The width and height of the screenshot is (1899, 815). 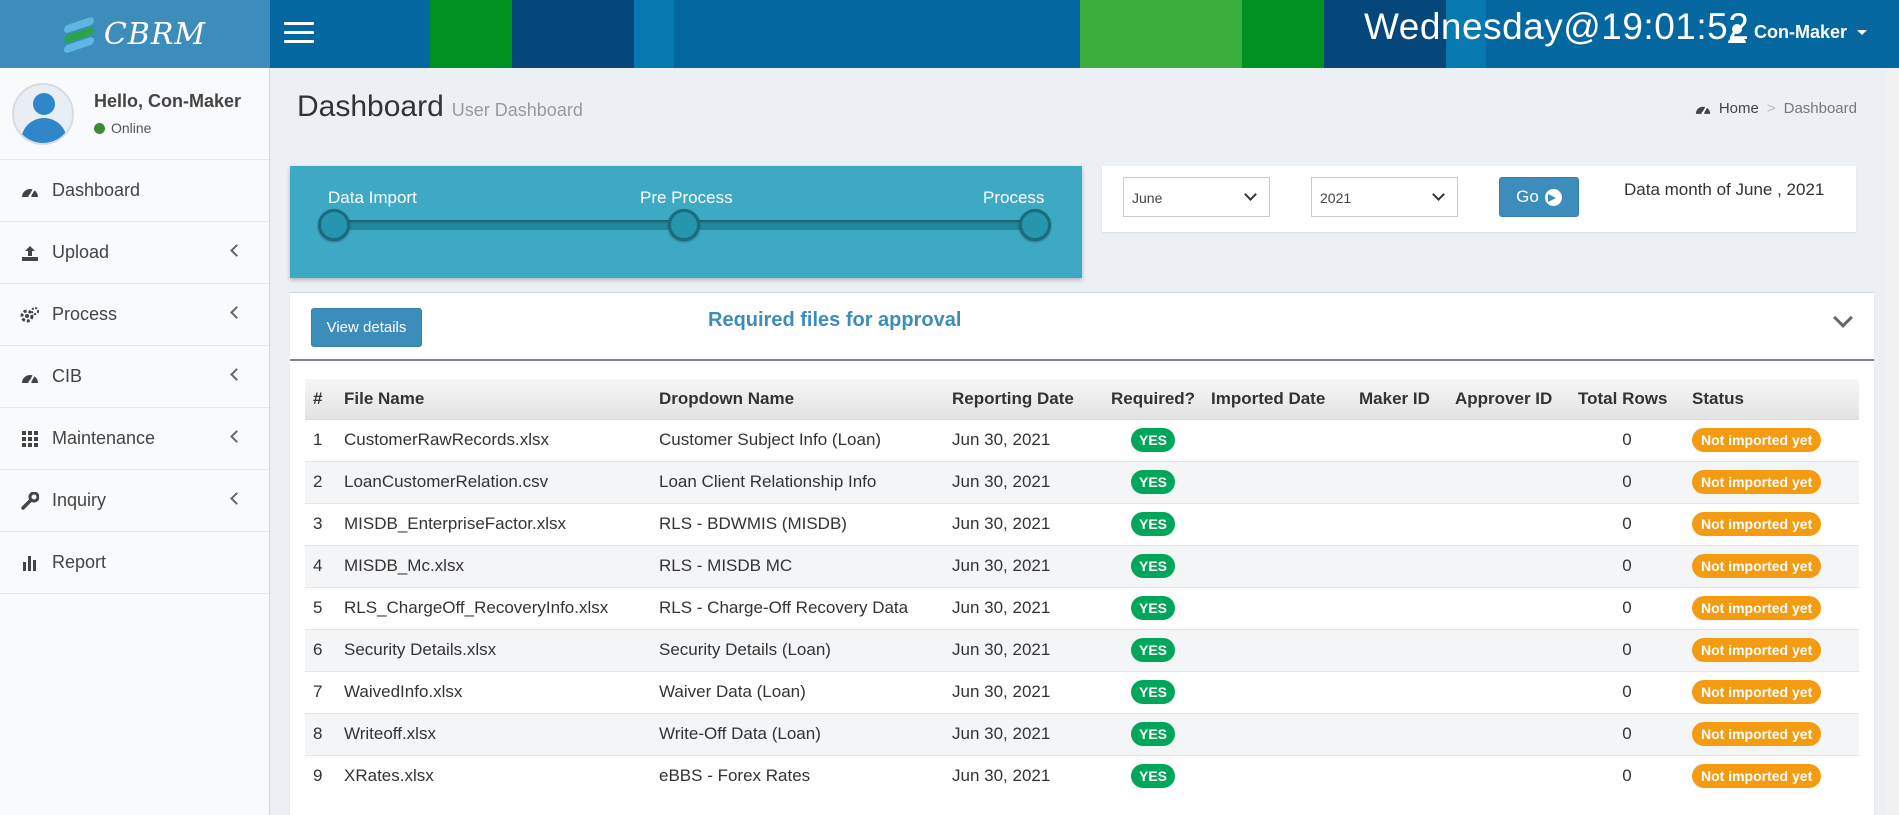 I want to click on sidebar-toggle-icon, so click(x=299, y=34).